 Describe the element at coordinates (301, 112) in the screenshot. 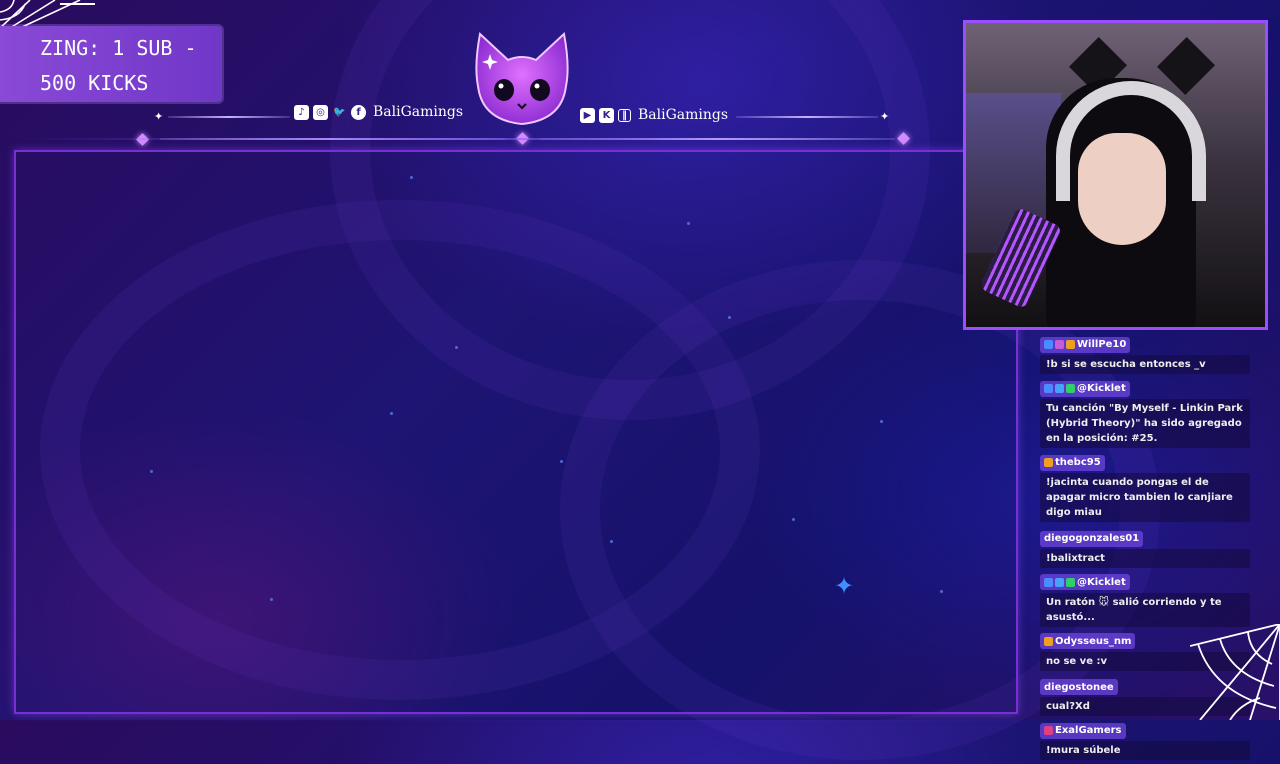

I see `tiktok-icon: ♪` at that location.